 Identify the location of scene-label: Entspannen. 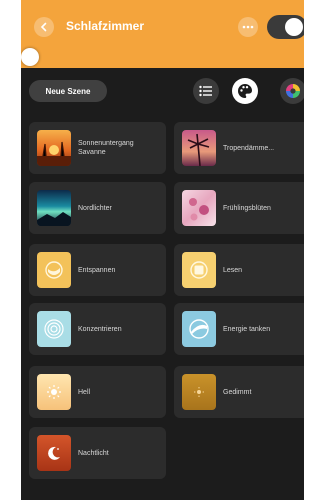
(97, 270).